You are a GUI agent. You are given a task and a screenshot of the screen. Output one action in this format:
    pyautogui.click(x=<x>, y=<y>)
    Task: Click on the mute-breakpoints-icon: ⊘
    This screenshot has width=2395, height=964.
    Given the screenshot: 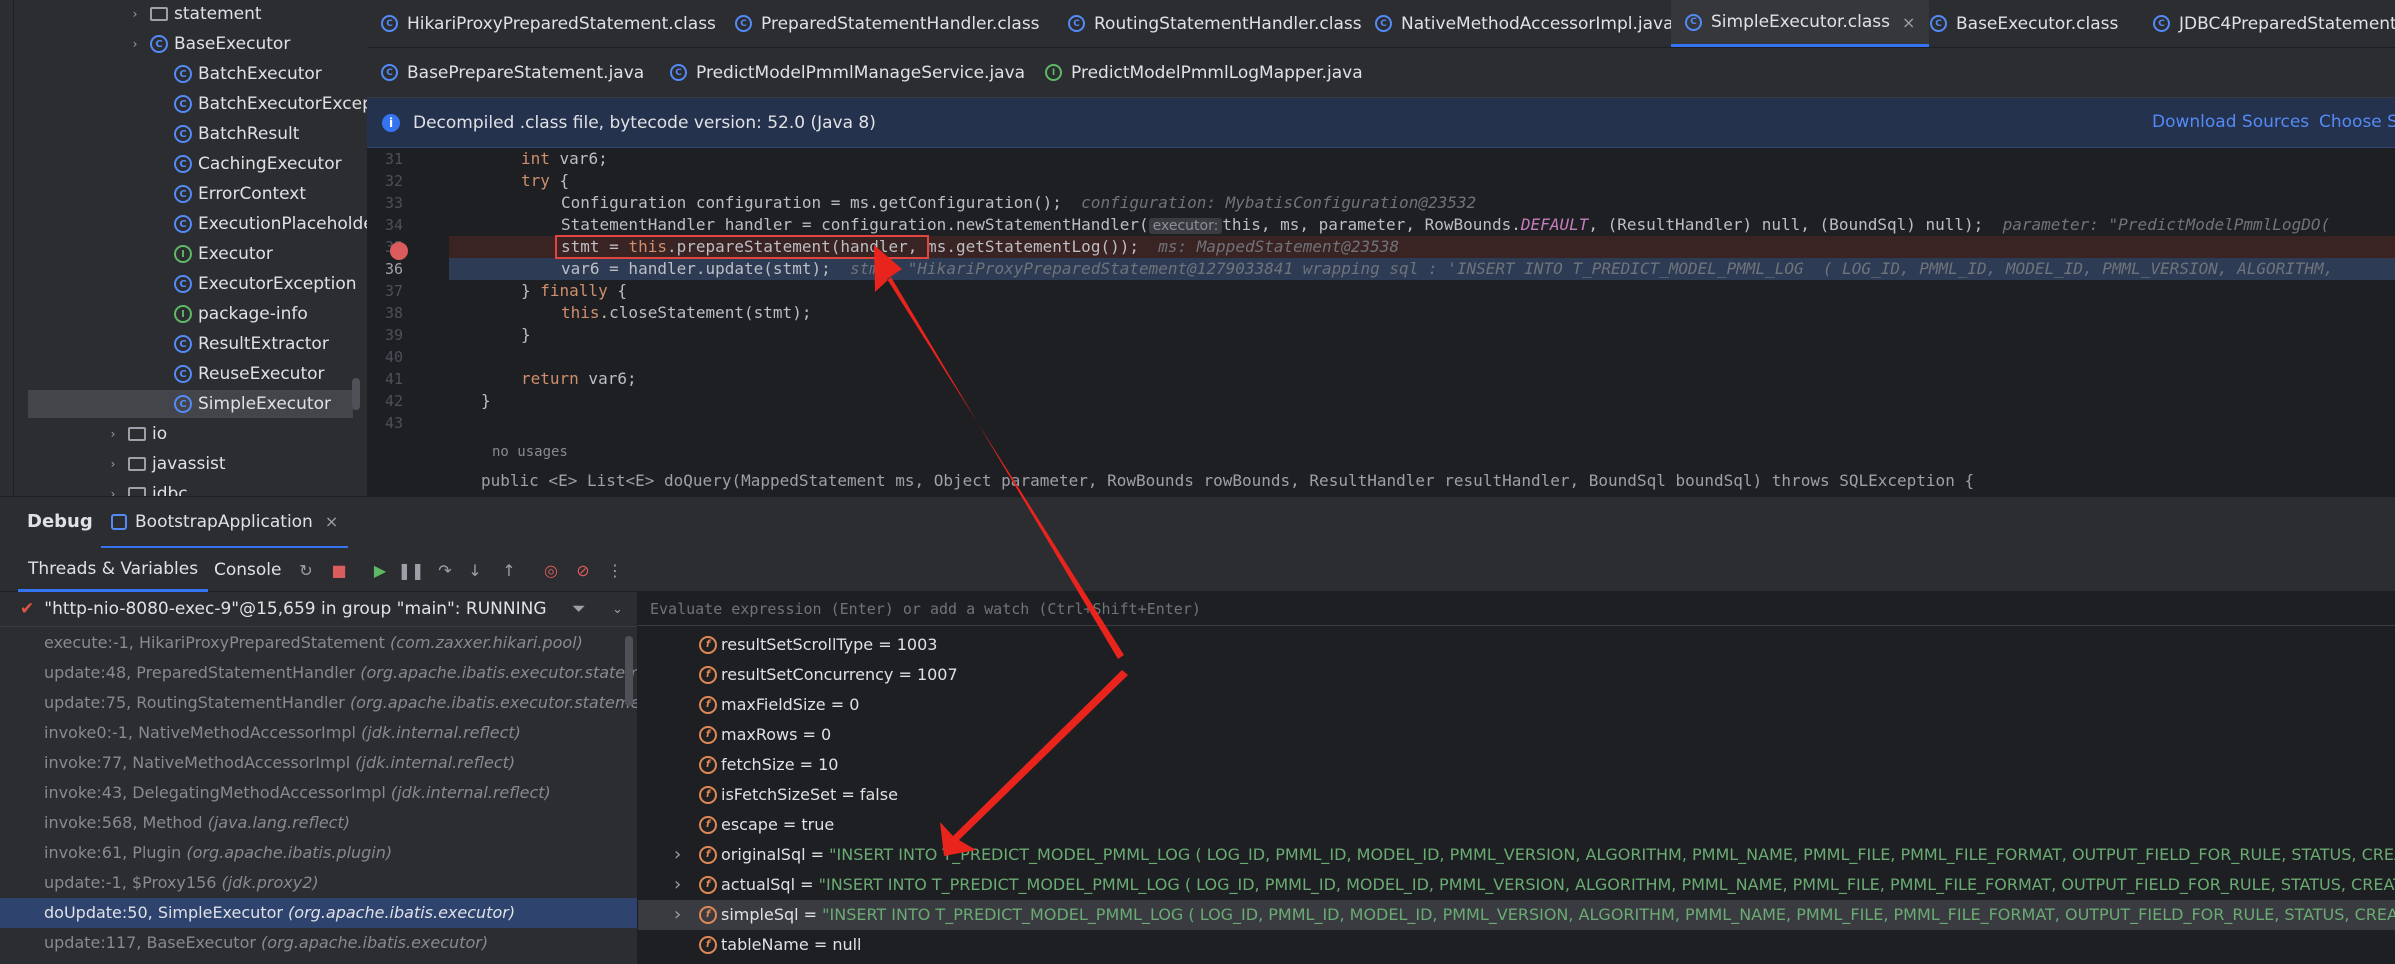 What is the action you would take?
    pyautogui.click(x=583, y=570)
    